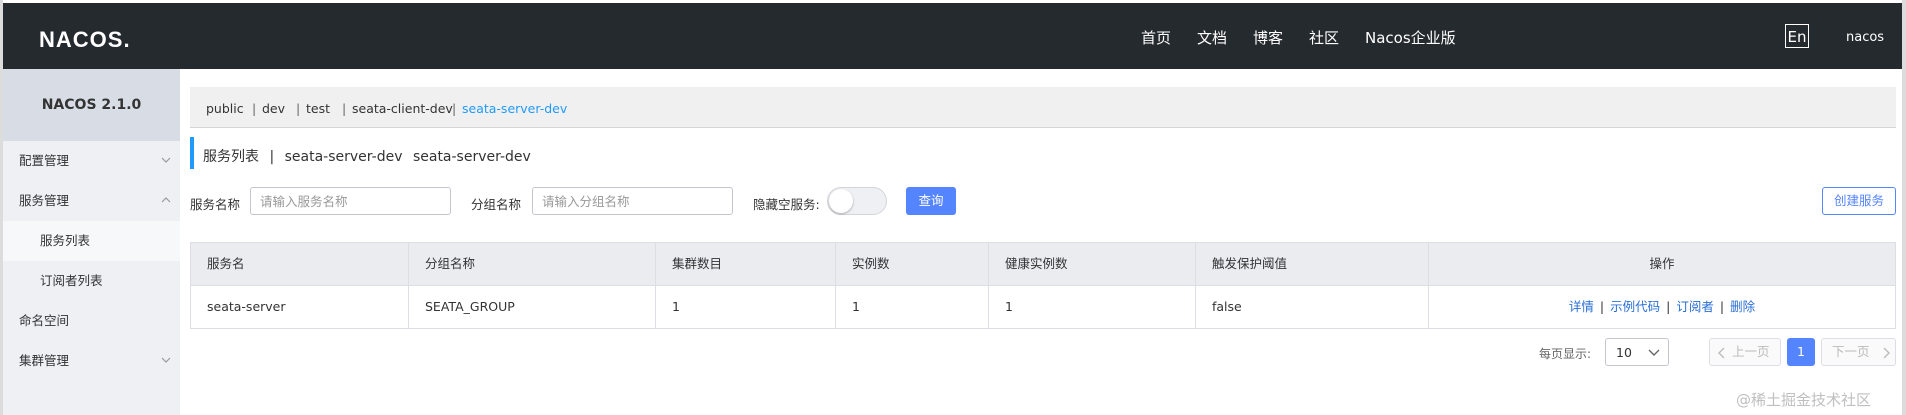 Image resolution: width=1906 pixels, height=415 pixels. Describe the element at coordinates (1662, 307) in the screenshot. I see `cell-operations: 详情 | 示例代码 | 订阅者 | 删除` at that location.